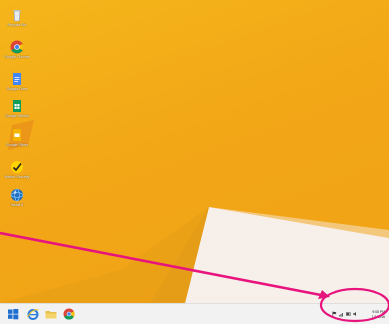  I want to click on chrome-icon, so click(17, 47).